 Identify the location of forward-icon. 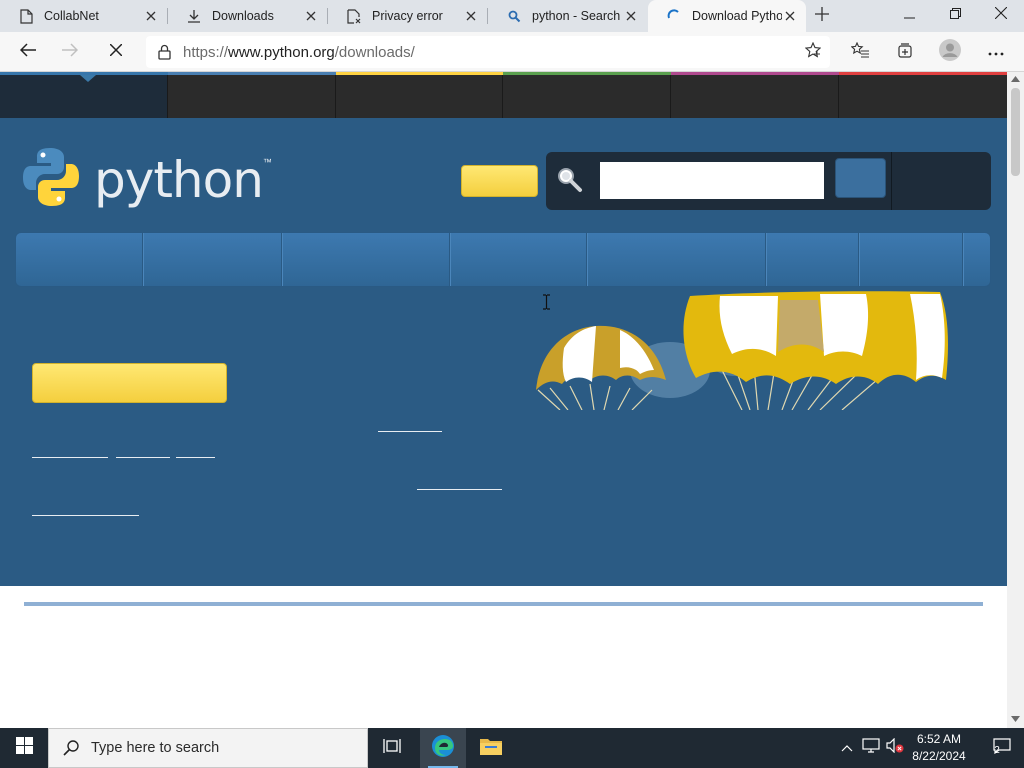
(70, 52).